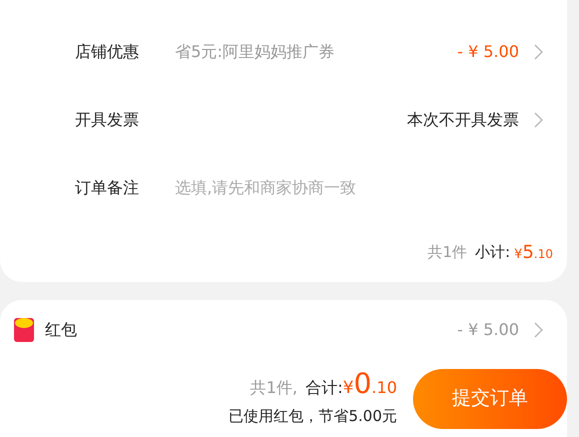  Describe the element at coordinates (369, 385) in the screenshot. I see `price-amount: ¥0.10` at that location.